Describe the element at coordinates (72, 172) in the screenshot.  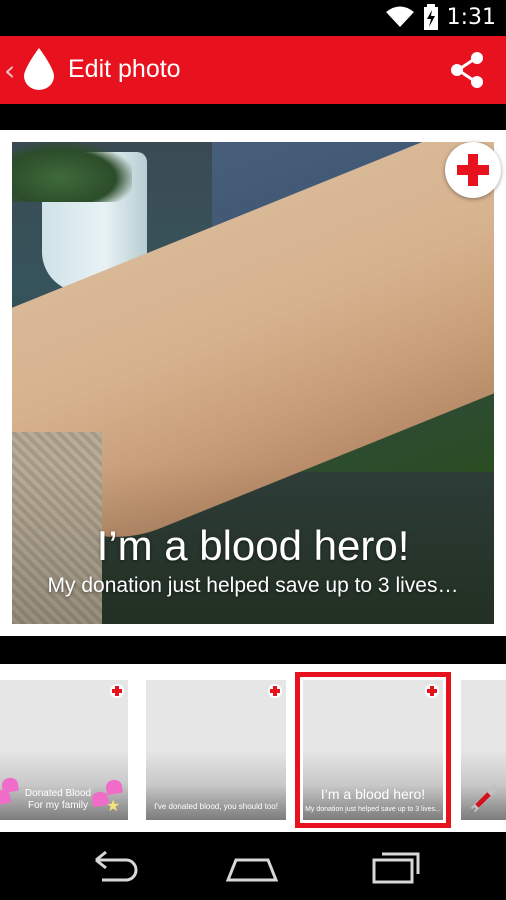
I see `photo-plant` at that location.